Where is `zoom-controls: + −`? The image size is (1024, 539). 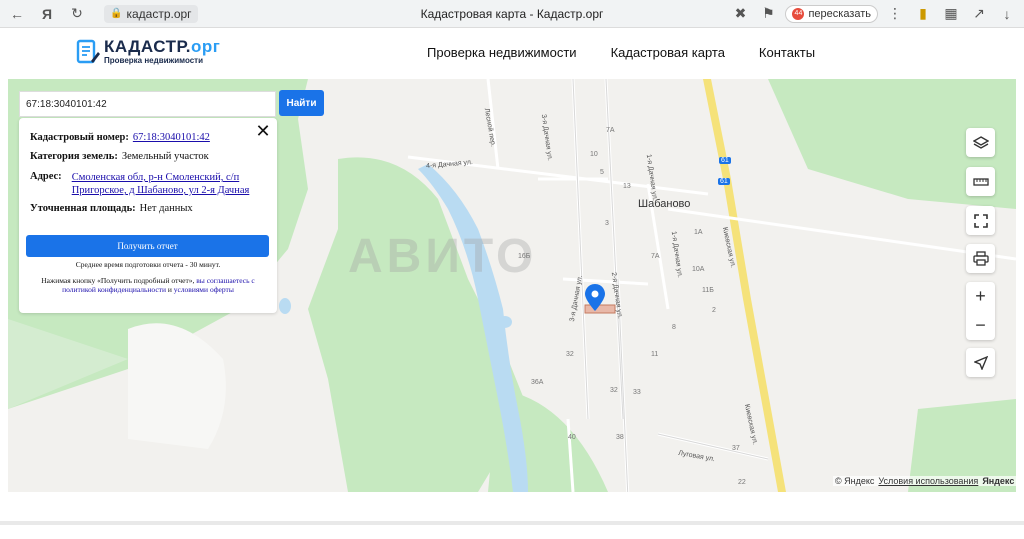 zoom-controls: + − is located at coordinates (980, 311).